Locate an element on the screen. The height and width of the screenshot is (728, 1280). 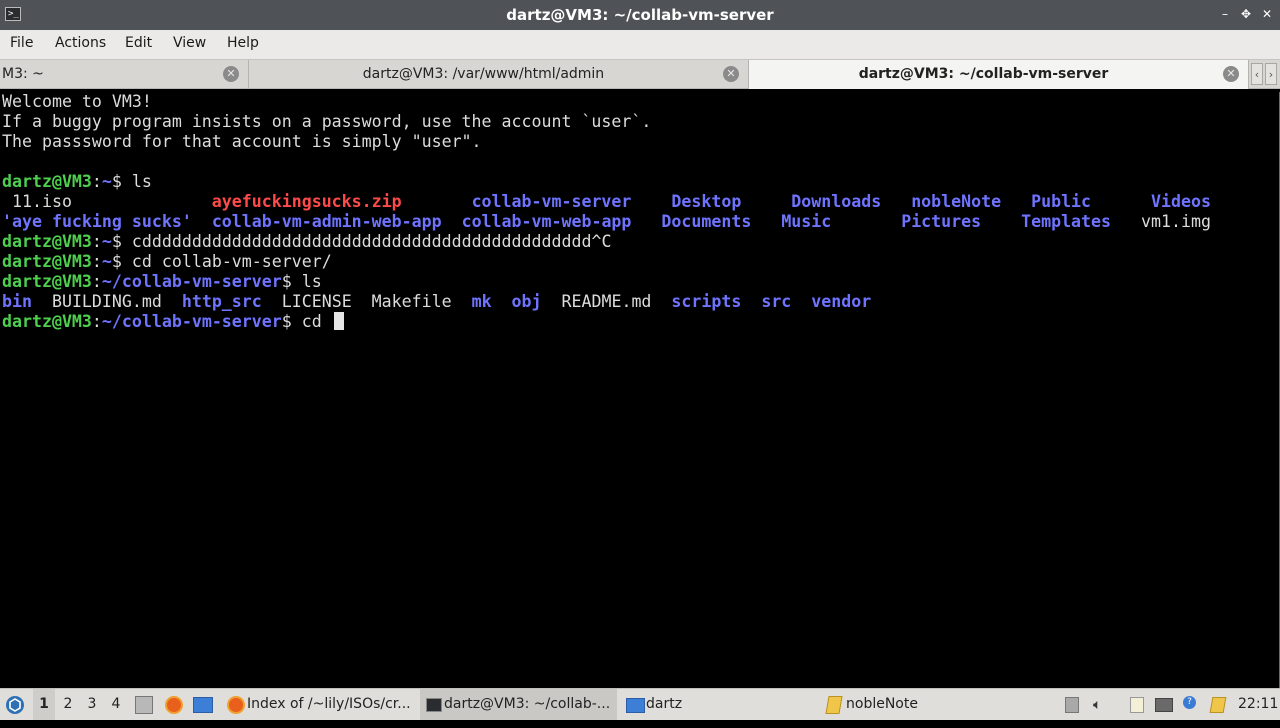
show-desktop-icon is located at coordinates (144, 705).